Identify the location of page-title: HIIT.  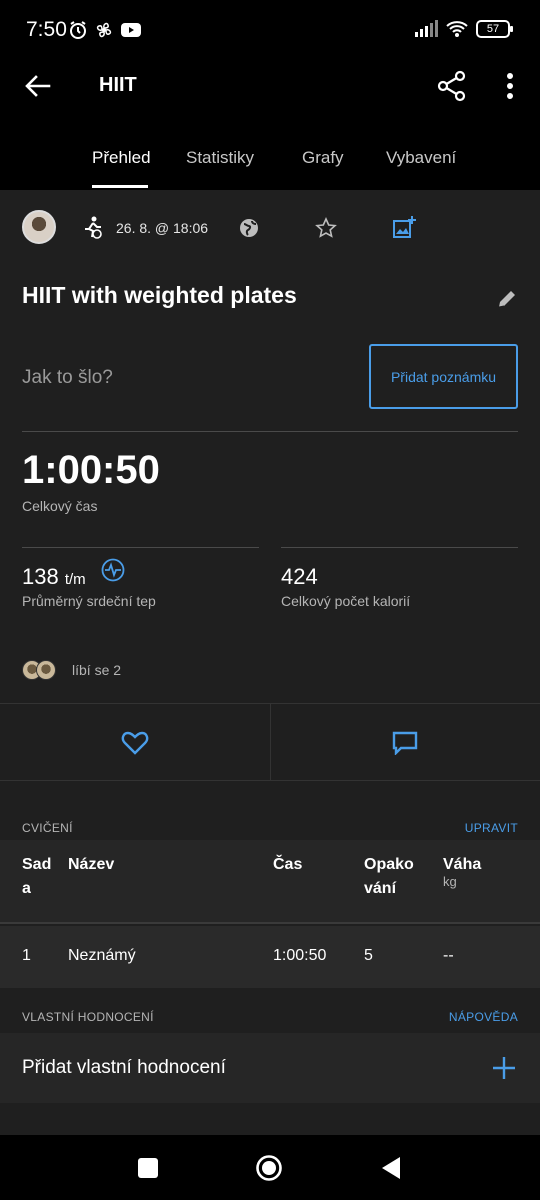
(118, 85).